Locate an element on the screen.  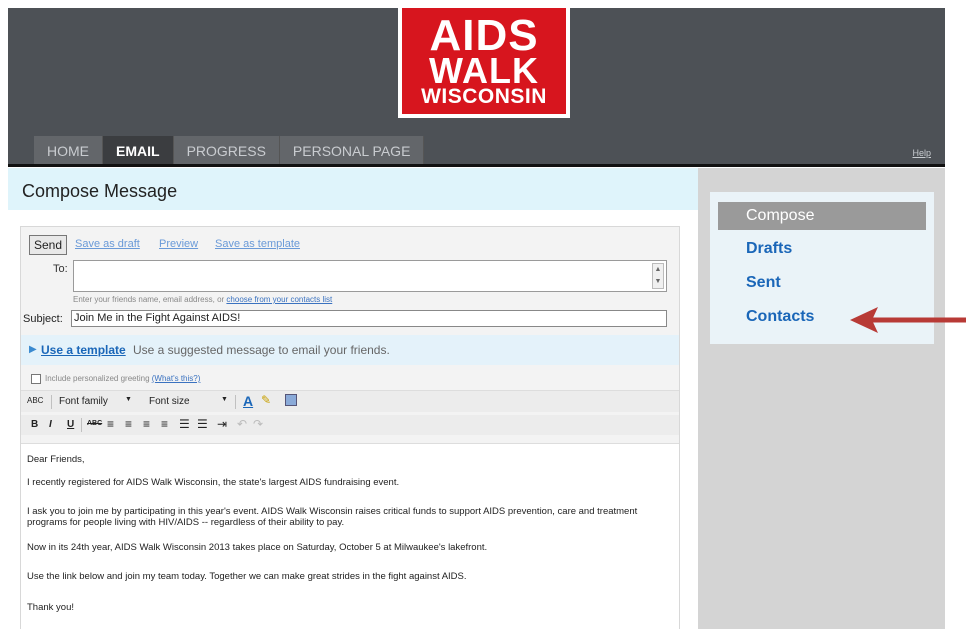
arrow-icon is located at coordinates (908, 320).